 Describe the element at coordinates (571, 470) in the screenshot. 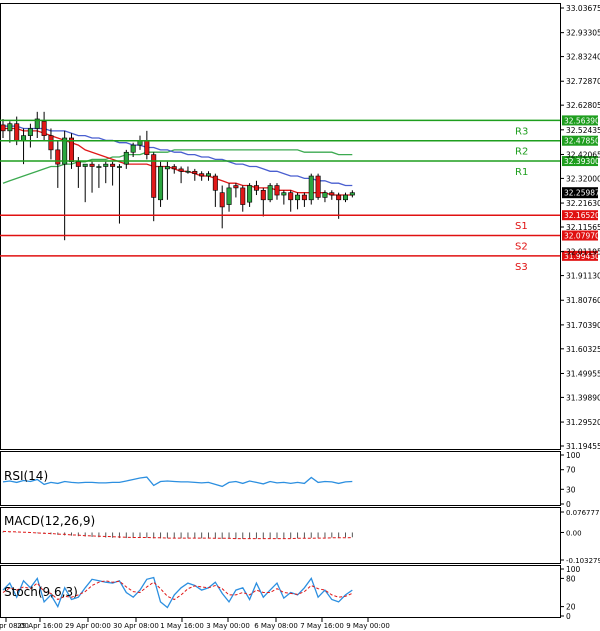

I see `rsi-tick-label: 70` at that location.